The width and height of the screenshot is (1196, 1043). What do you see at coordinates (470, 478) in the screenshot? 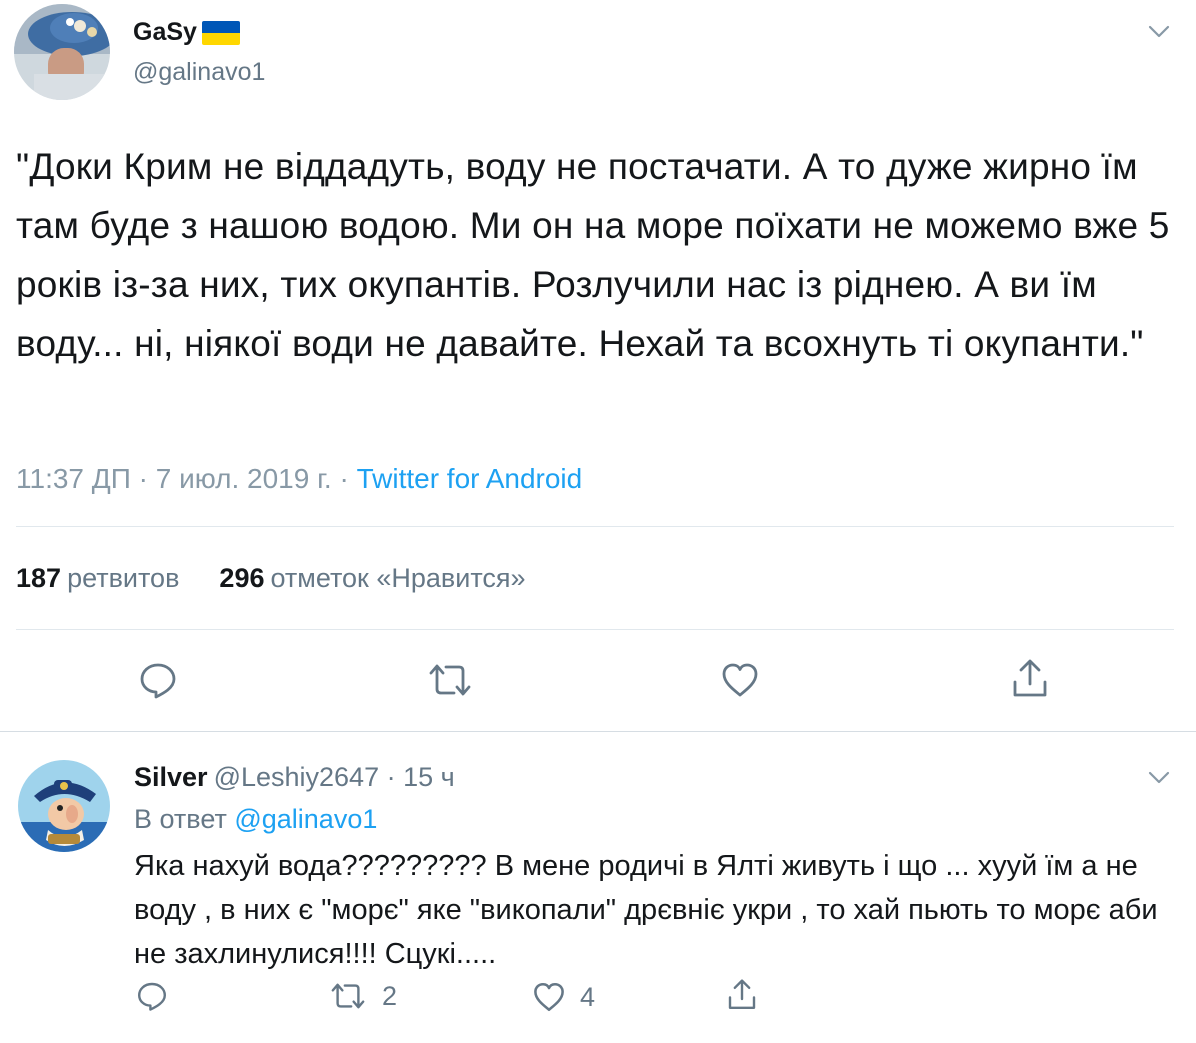
I see `tweet-source-link: Twitter for Android` at bounding box center [470, 478].